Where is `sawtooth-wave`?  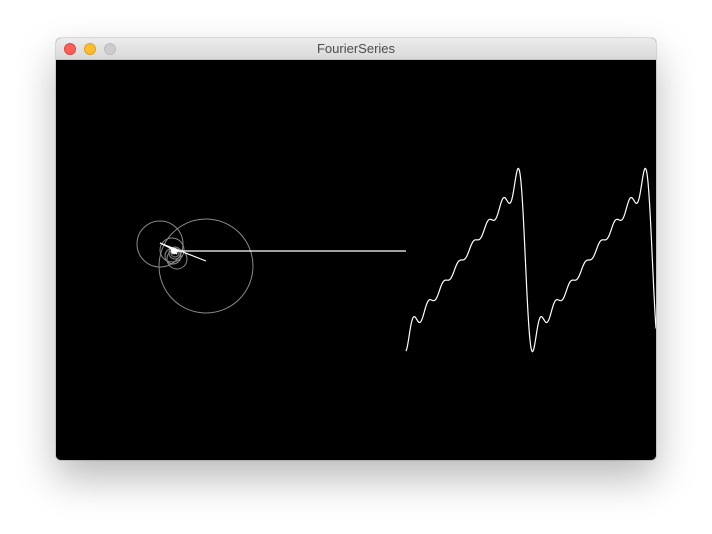 sawtooth-wave is located at coordinates (530, 260).